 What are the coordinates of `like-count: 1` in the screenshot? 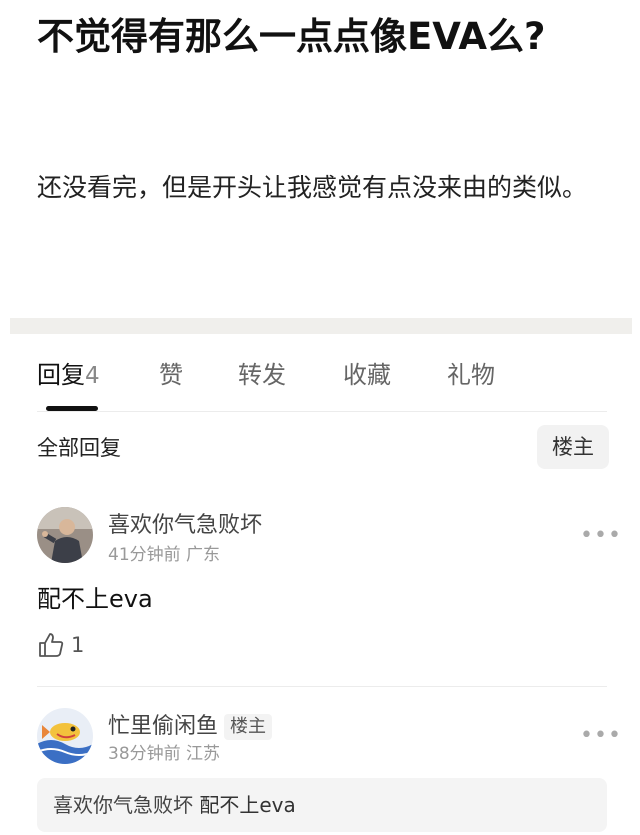 It's located at (78, 645).